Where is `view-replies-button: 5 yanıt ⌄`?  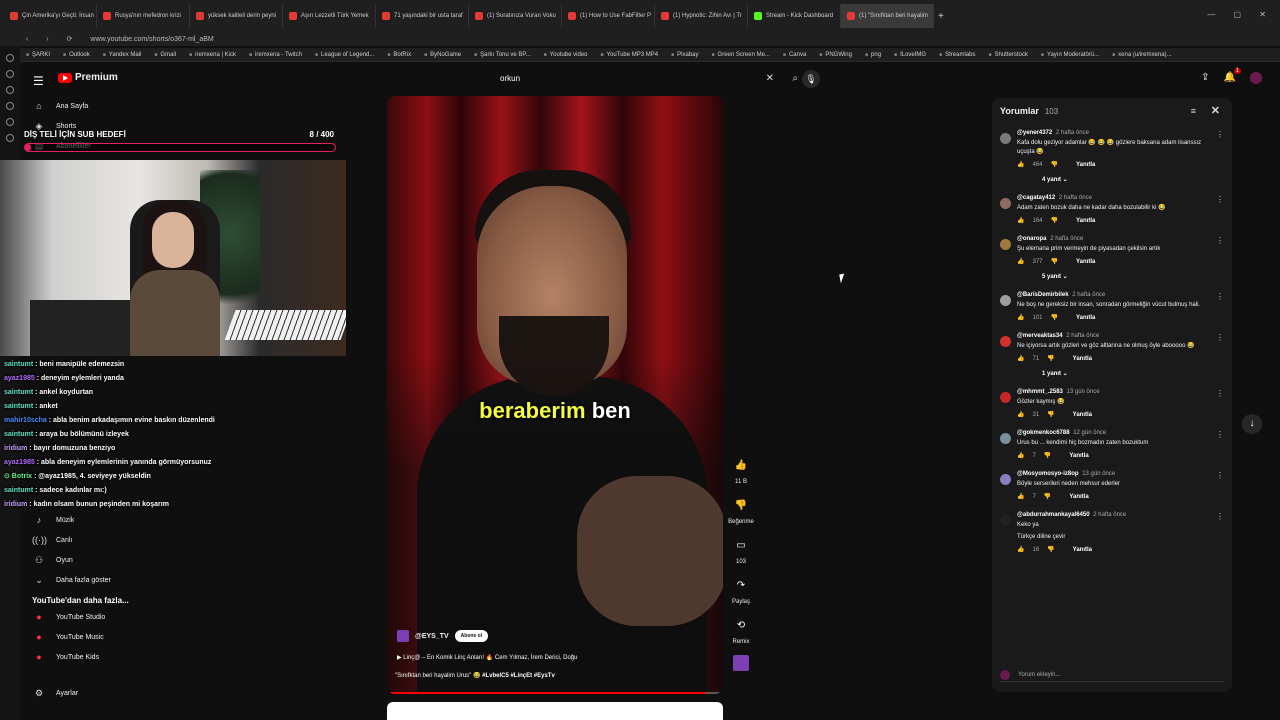
view-replies-button: 5 yanıt ⌄ is located at coordinates (1113, 276).